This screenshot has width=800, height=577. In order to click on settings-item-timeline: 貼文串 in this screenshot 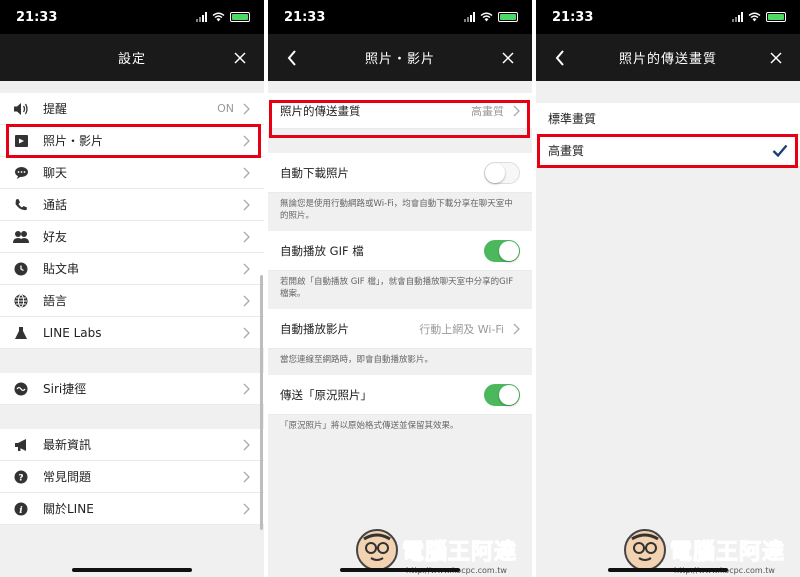, I will do `click(132, 269)`.